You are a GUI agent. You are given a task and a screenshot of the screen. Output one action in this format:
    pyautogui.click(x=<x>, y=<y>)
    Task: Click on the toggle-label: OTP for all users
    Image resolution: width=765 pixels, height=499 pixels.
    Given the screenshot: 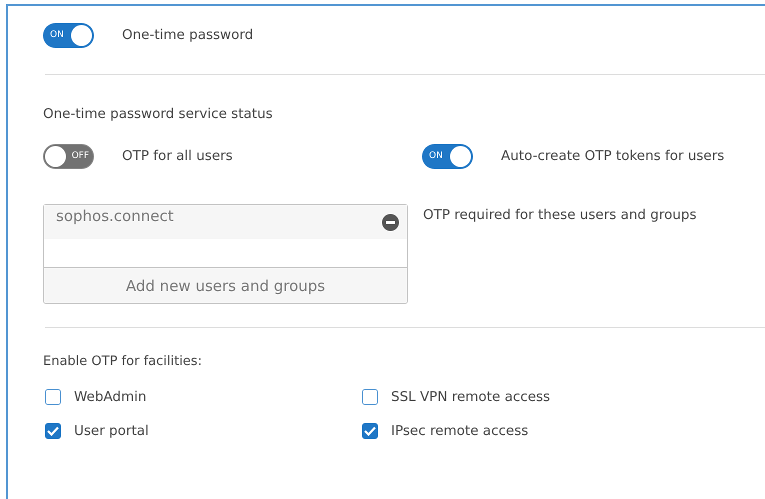 What is the action you would take?
    pyautogui.click(x=177, y=156)
    